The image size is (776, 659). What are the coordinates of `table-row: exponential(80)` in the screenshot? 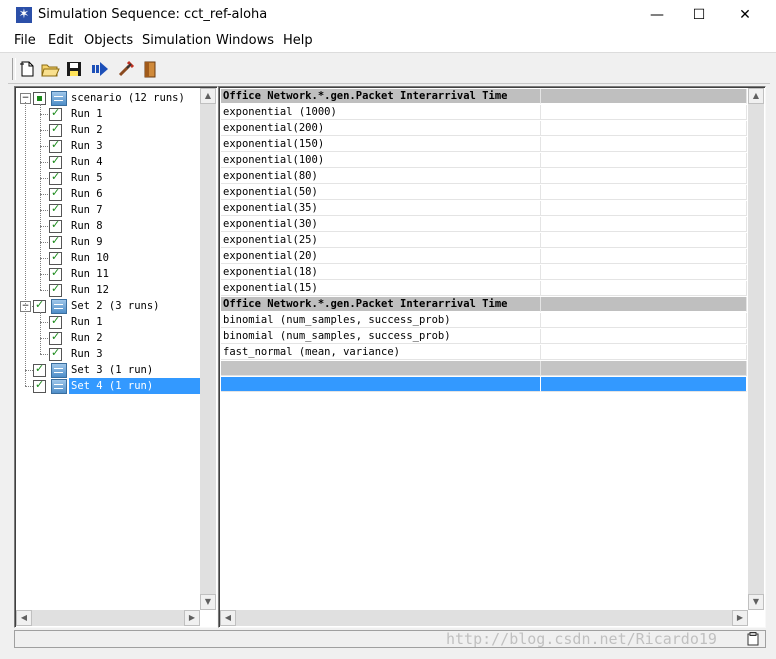 It's located at (484, 177).